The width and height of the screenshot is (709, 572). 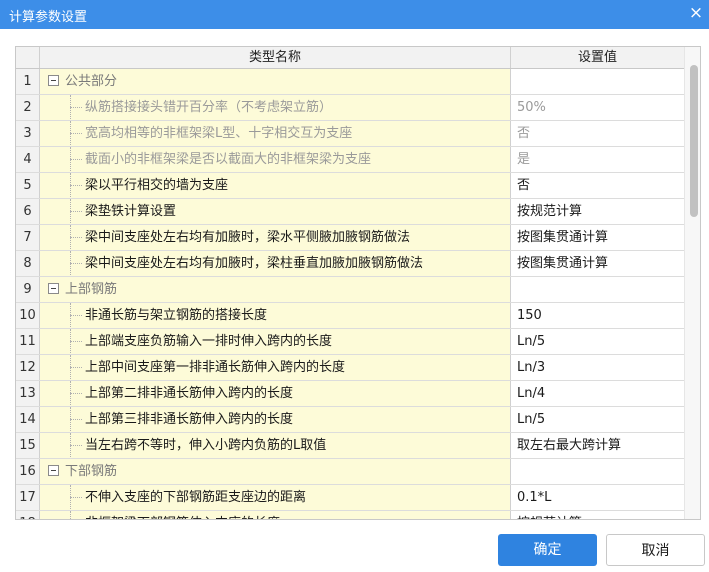 I want to click on param-name-label: 上部第三排非通长筋伸入跨内的长度, so click(x=189, y=419).